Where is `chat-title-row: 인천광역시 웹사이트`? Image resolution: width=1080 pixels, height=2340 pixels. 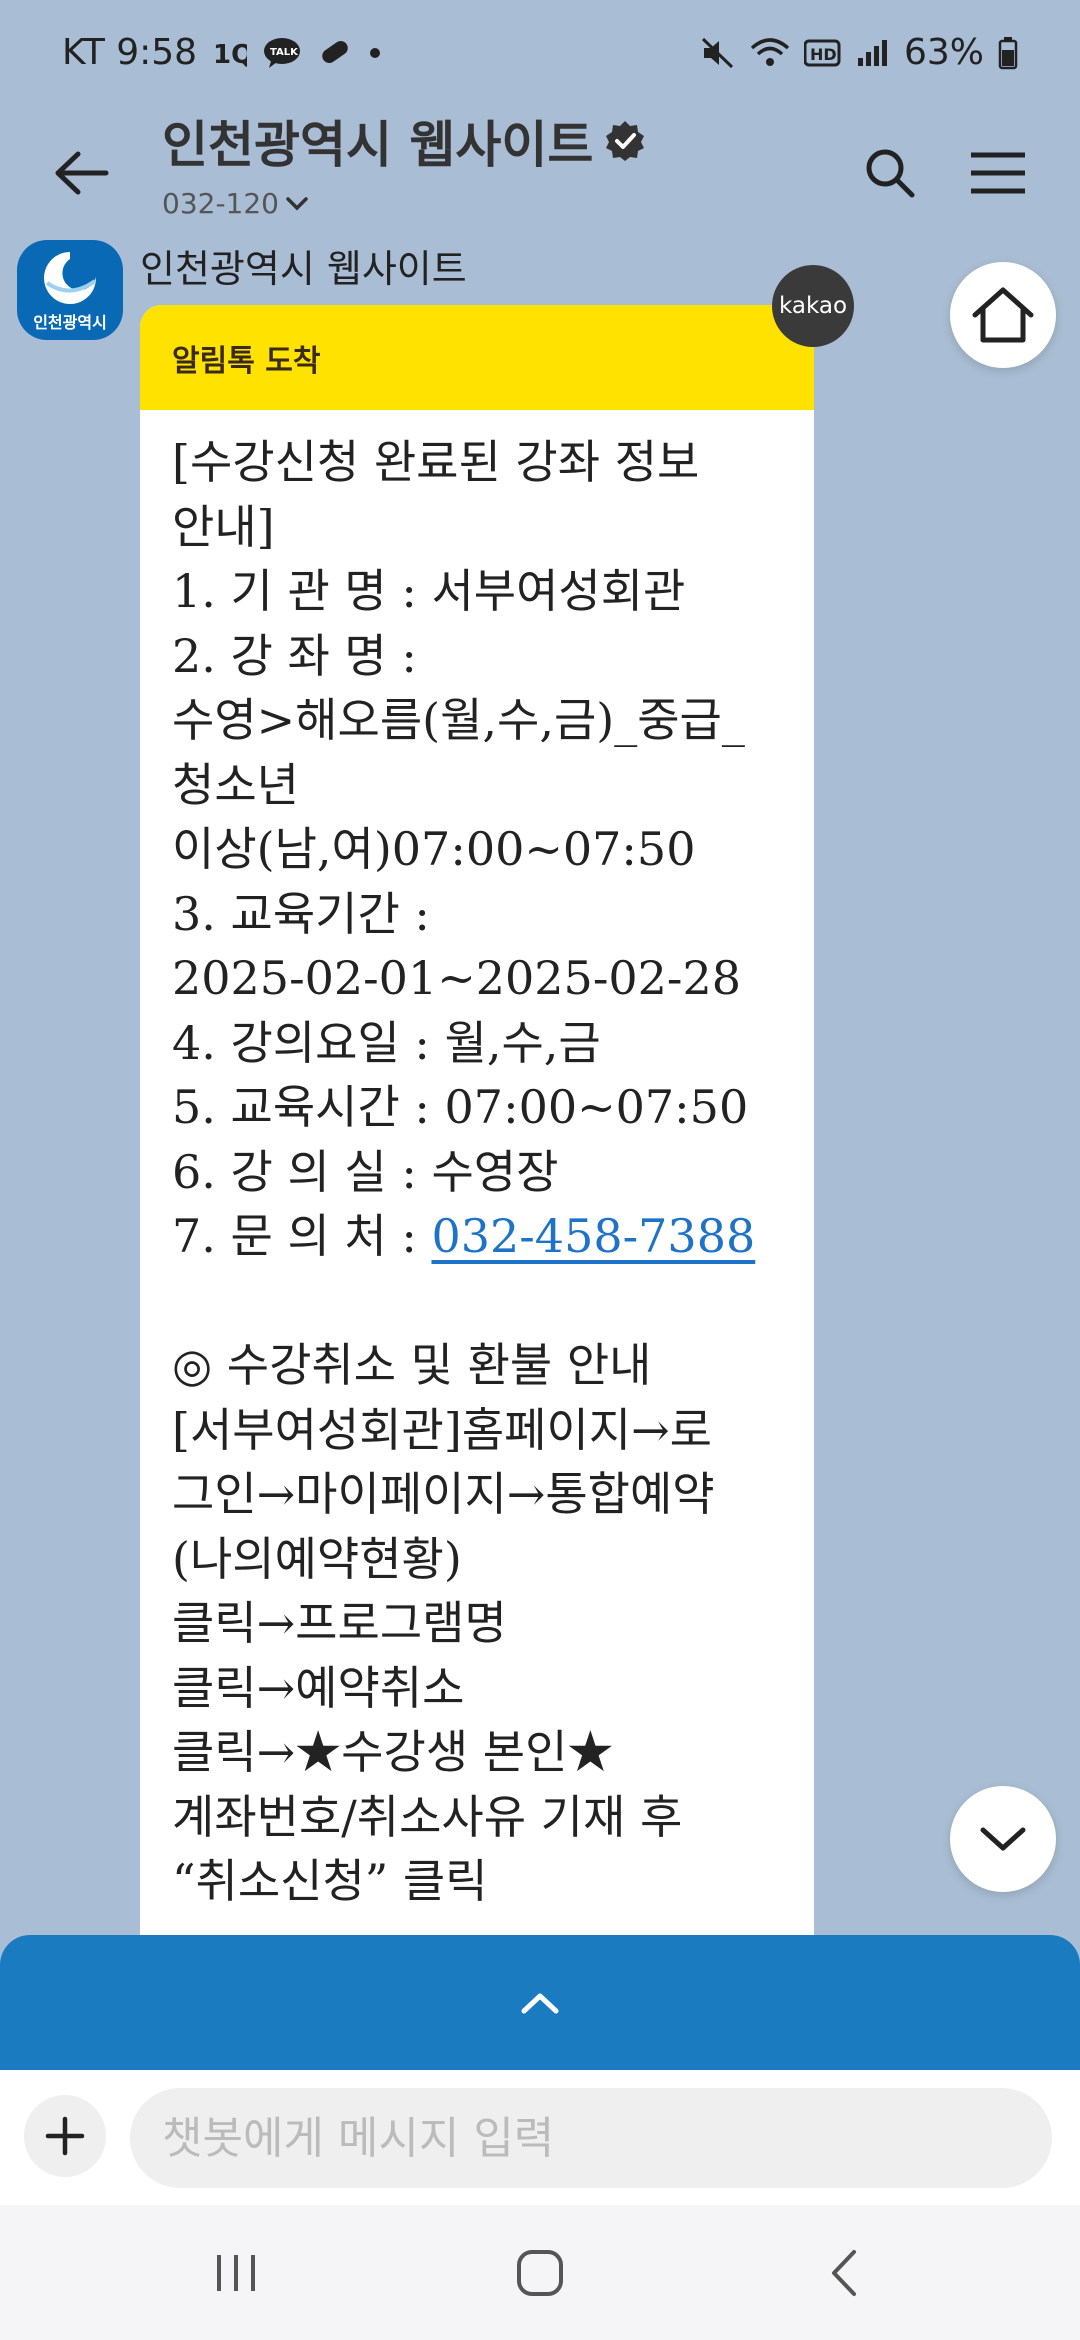 chat-title-row: 인천광역시 웹사이트 is located at coordinates (404, 141).